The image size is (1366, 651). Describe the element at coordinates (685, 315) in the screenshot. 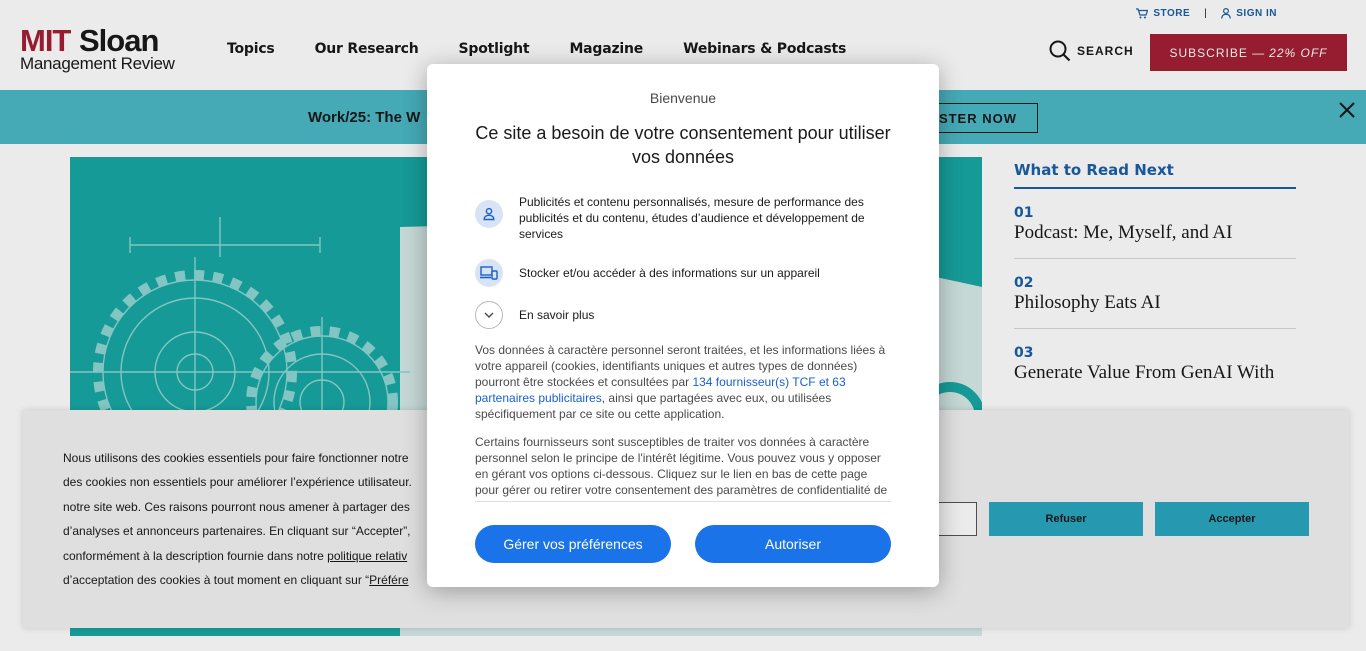

I see `learn-more-toggle: En savoir plus` at that location.